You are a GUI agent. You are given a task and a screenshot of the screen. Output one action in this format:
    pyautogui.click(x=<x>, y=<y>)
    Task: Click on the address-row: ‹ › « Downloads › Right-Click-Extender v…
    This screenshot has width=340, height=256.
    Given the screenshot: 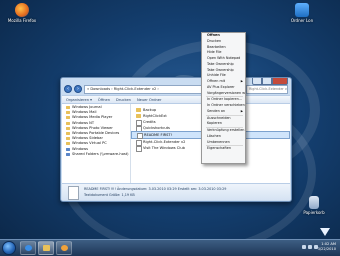 What is the action you would take?
    pyautogui.click(x=176, y=89)
    